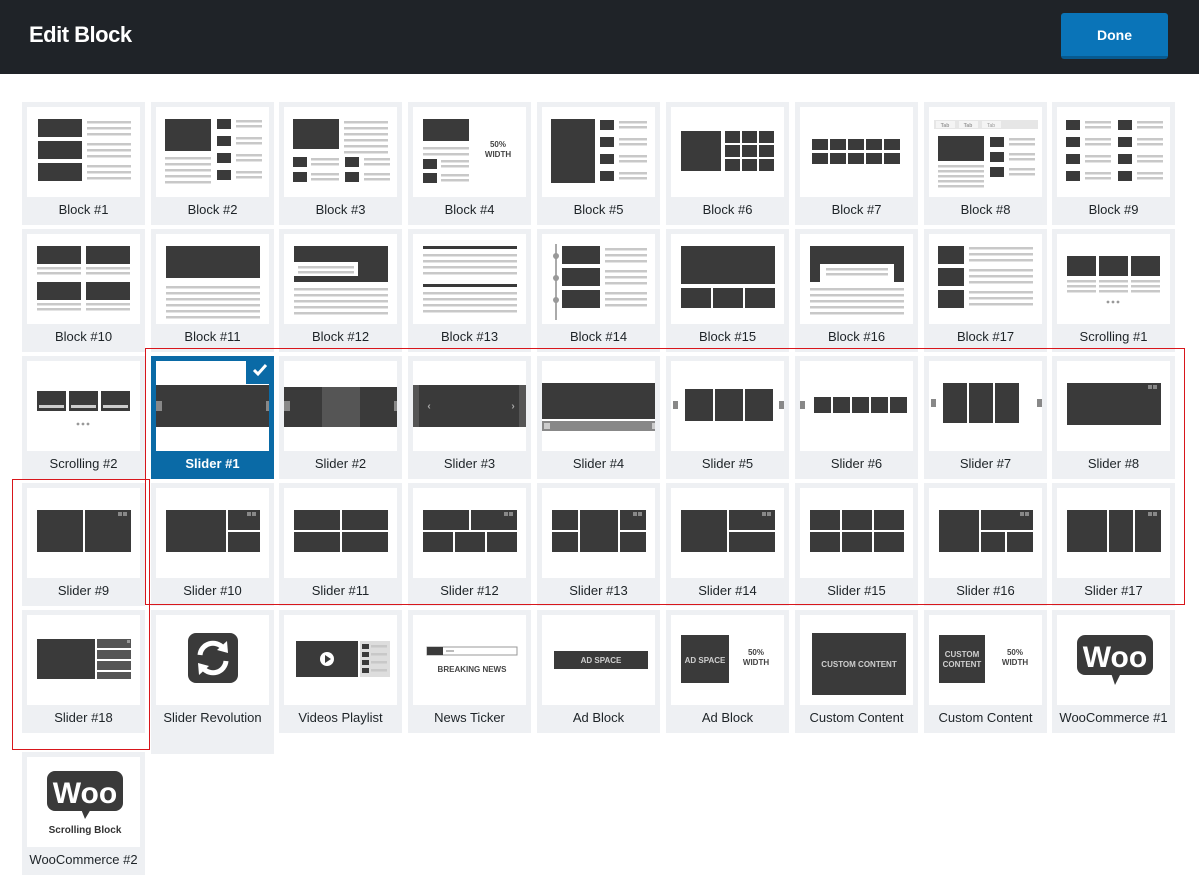  Describe the element at coordinates (340, 336) in the screenshot. I see `block-option-label: Block #12` at that location.